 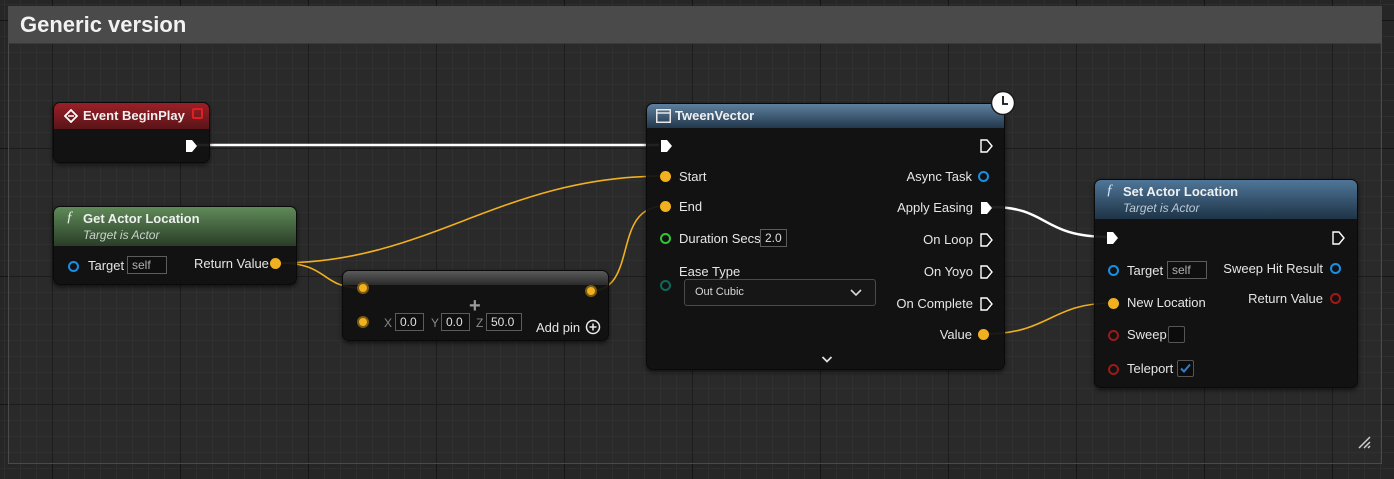 I want to click on node-title: Event BeginPlay, so click(x=134, y=115).